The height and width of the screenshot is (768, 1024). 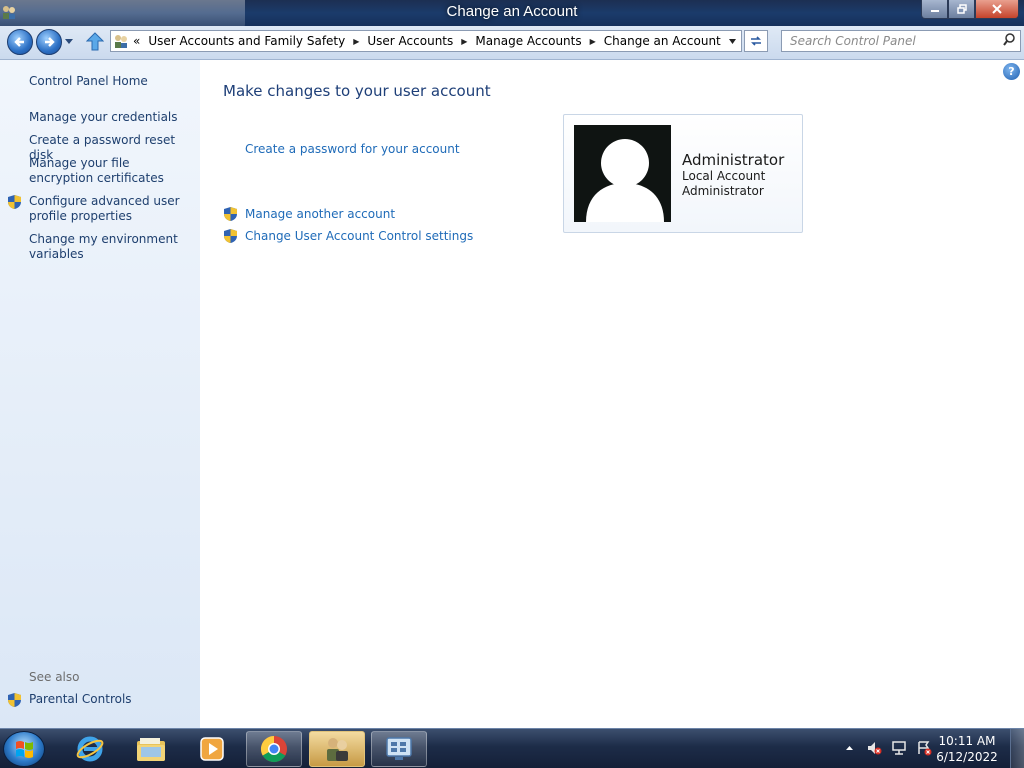 I want to click on page-title: Make changes to your user account, so click(x=357, y=91).